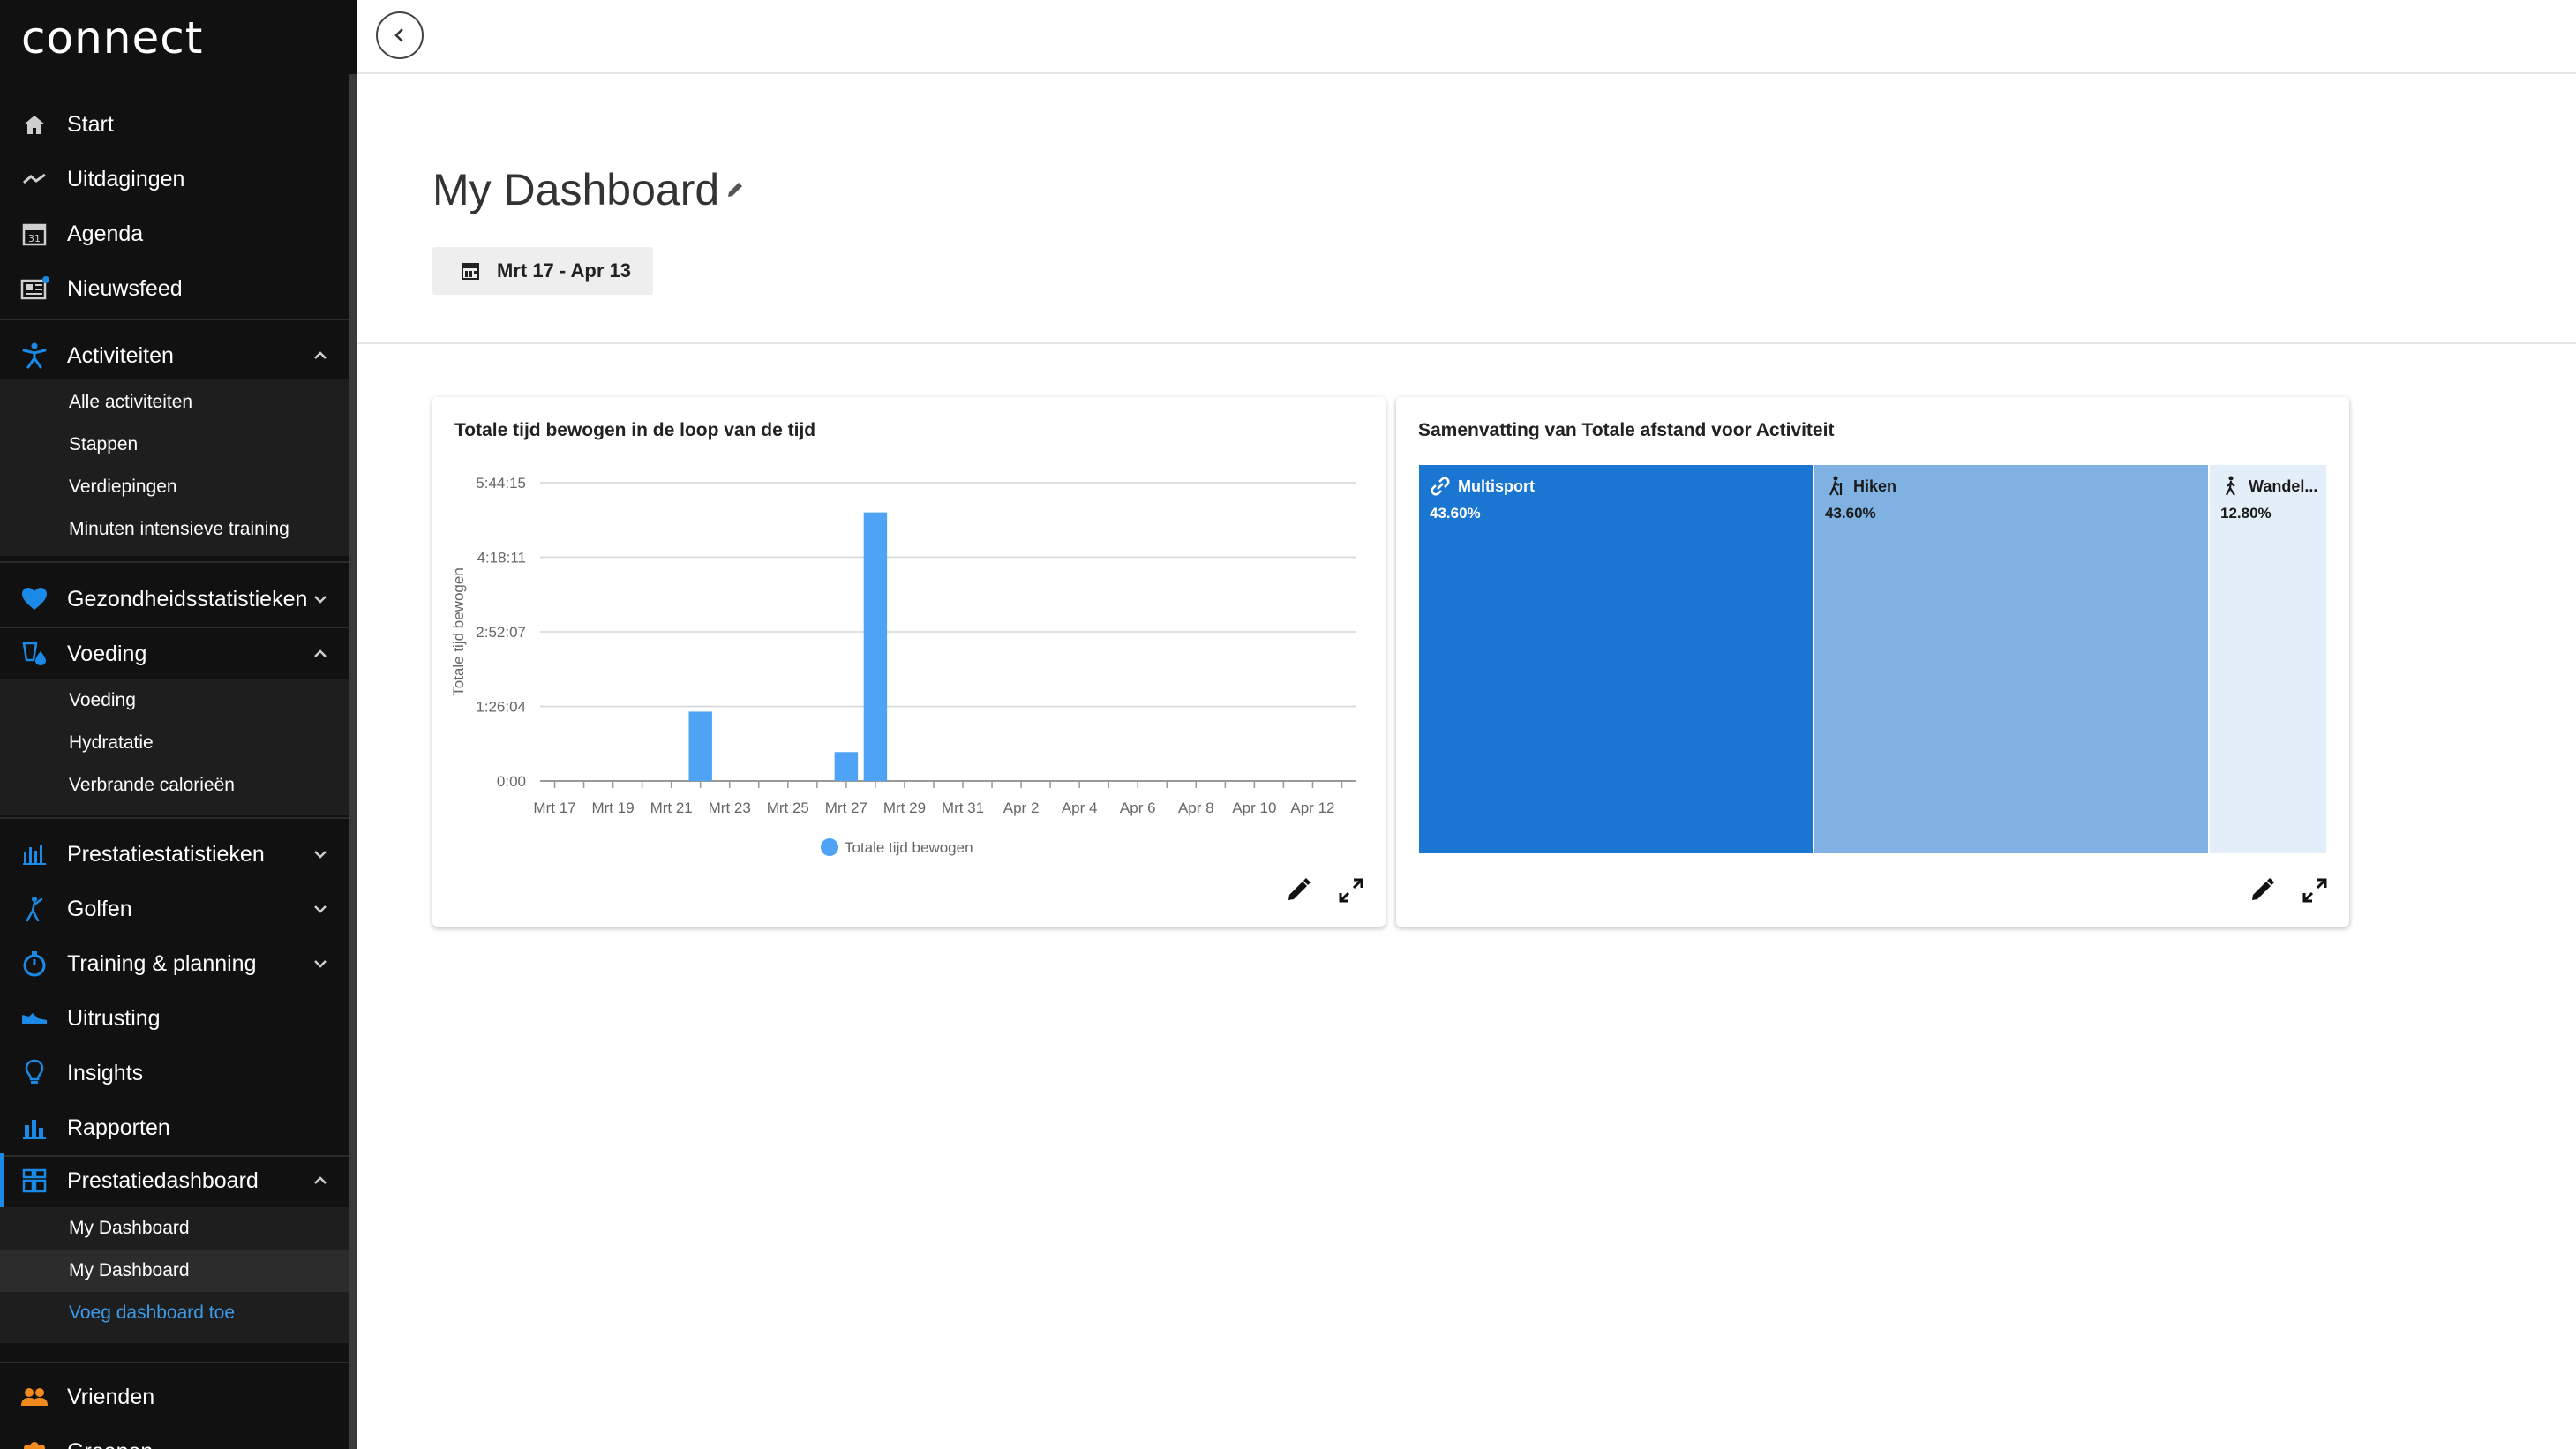 This screenshot has width=2576, height=1449. Describe the element at coordinates (129, 1228) in the screenshot. I see `sidebar-subitem-label: My Dashboard` at that location.